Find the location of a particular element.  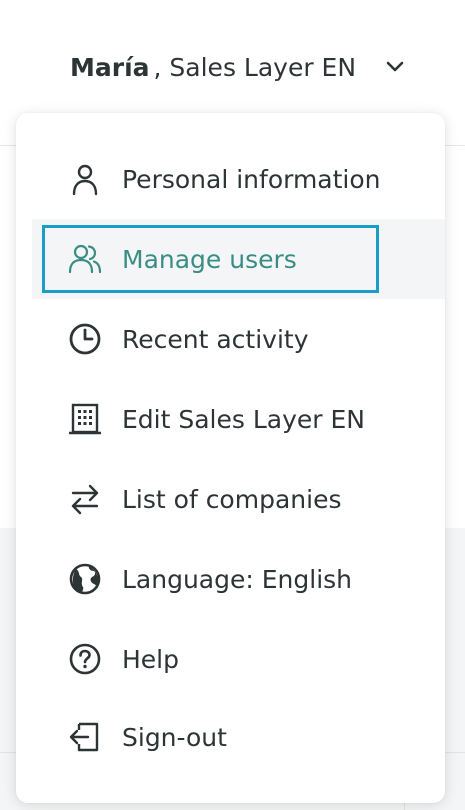

menu-item-manage-users: Manage users is located at coordinates (238, 259).